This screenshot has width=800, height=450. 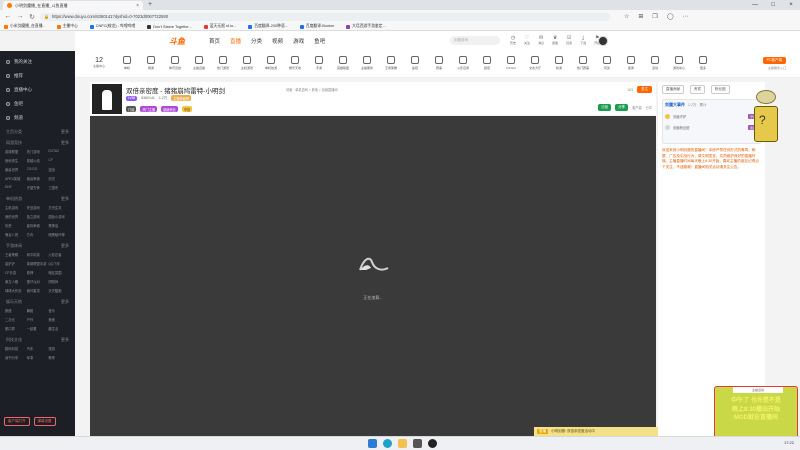 What do you see at coordinates (16, 328) in the screenshot?
I see `category-link: 脱口秀` at bounding box center [16, 328].